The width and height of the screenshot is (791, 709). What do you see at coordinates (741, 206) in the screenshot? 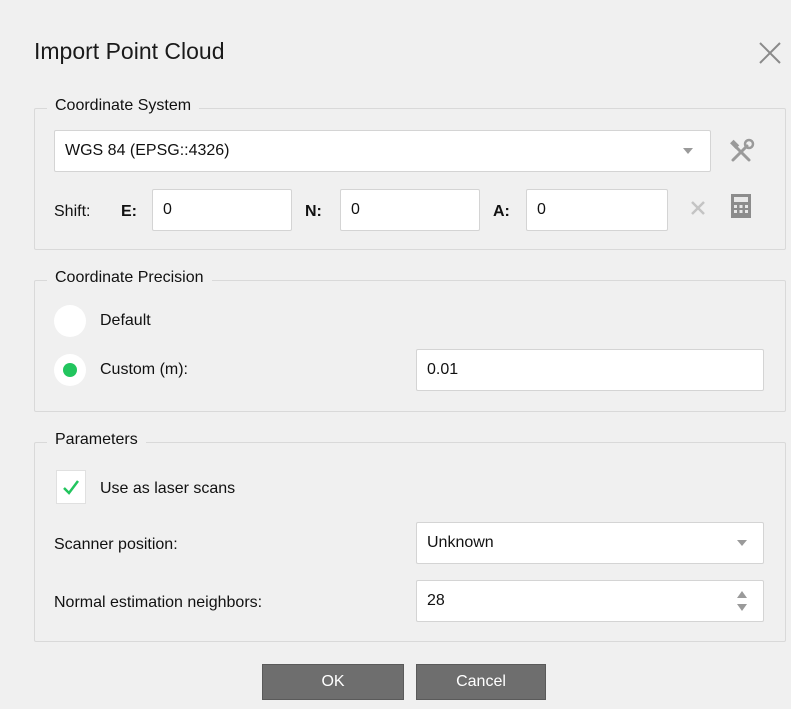
I see `calculator-icon` at bounding box center [741, 206].